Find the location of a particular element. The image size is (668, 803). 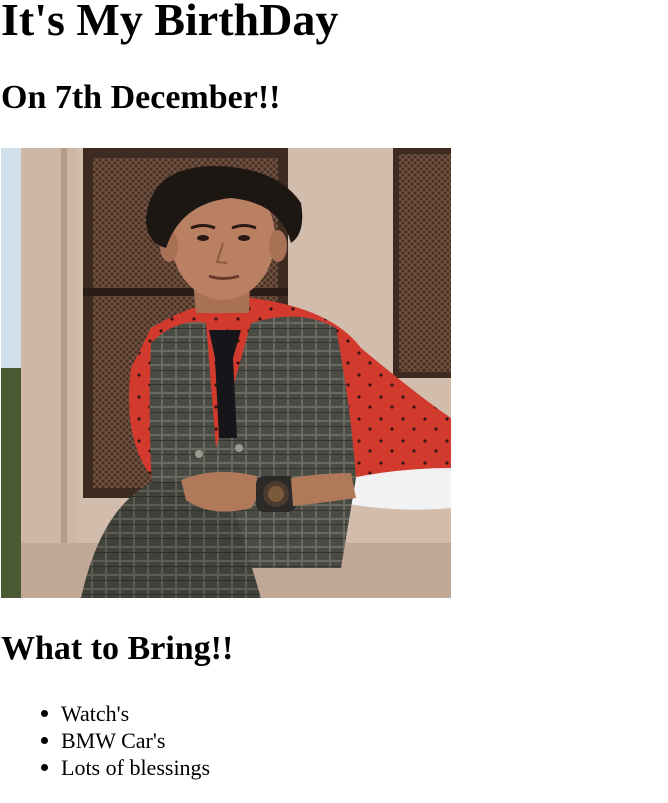

list-item: BMW Car's is located at coordinates (125, 740).